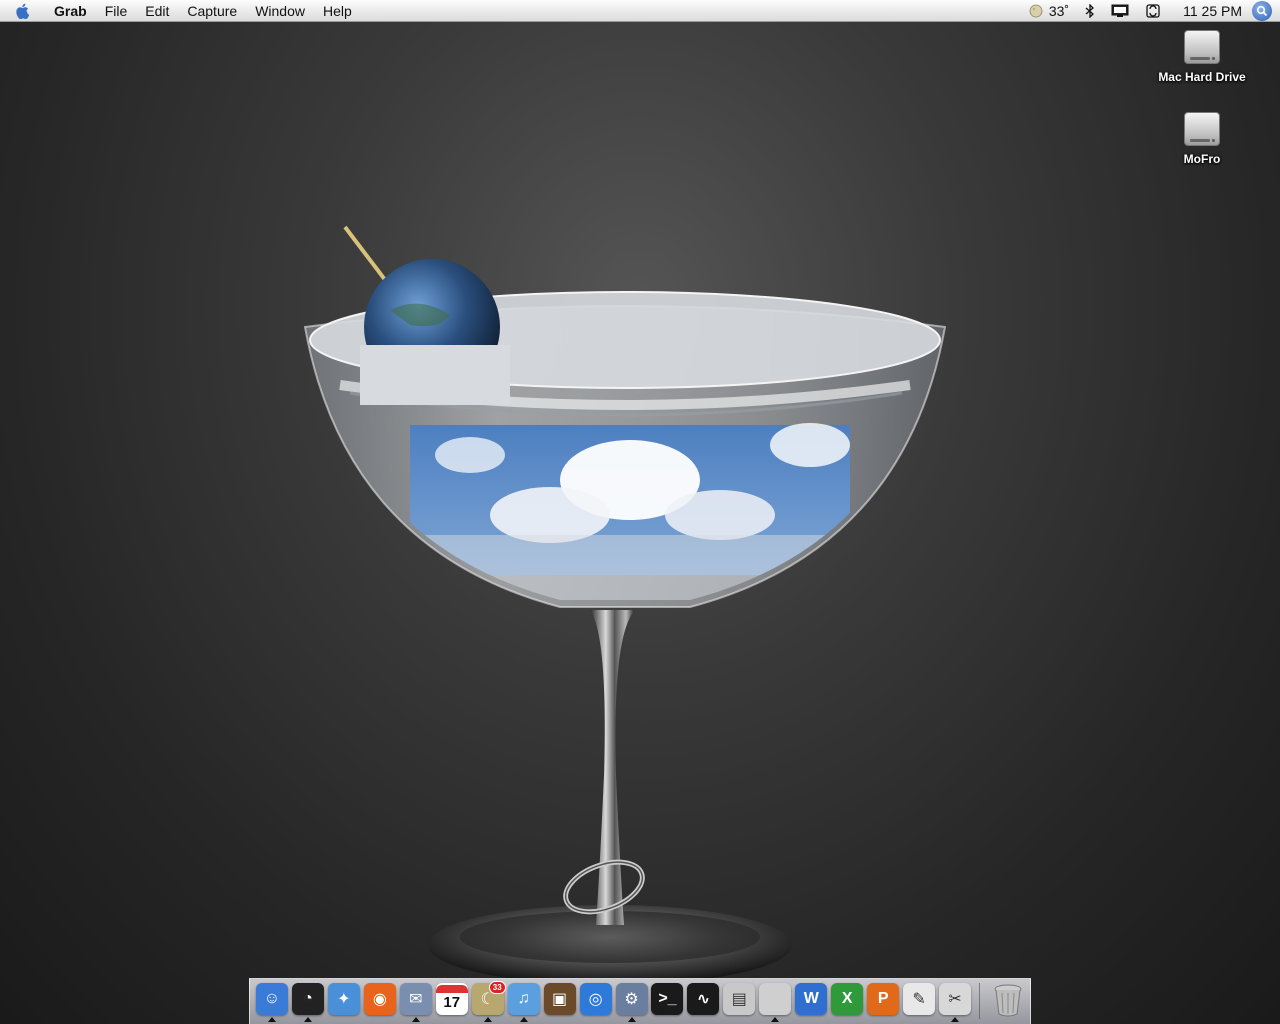 This screenshot has width=1280, height=1024. I want to click on dock-badge: 33, so click(497, 987).